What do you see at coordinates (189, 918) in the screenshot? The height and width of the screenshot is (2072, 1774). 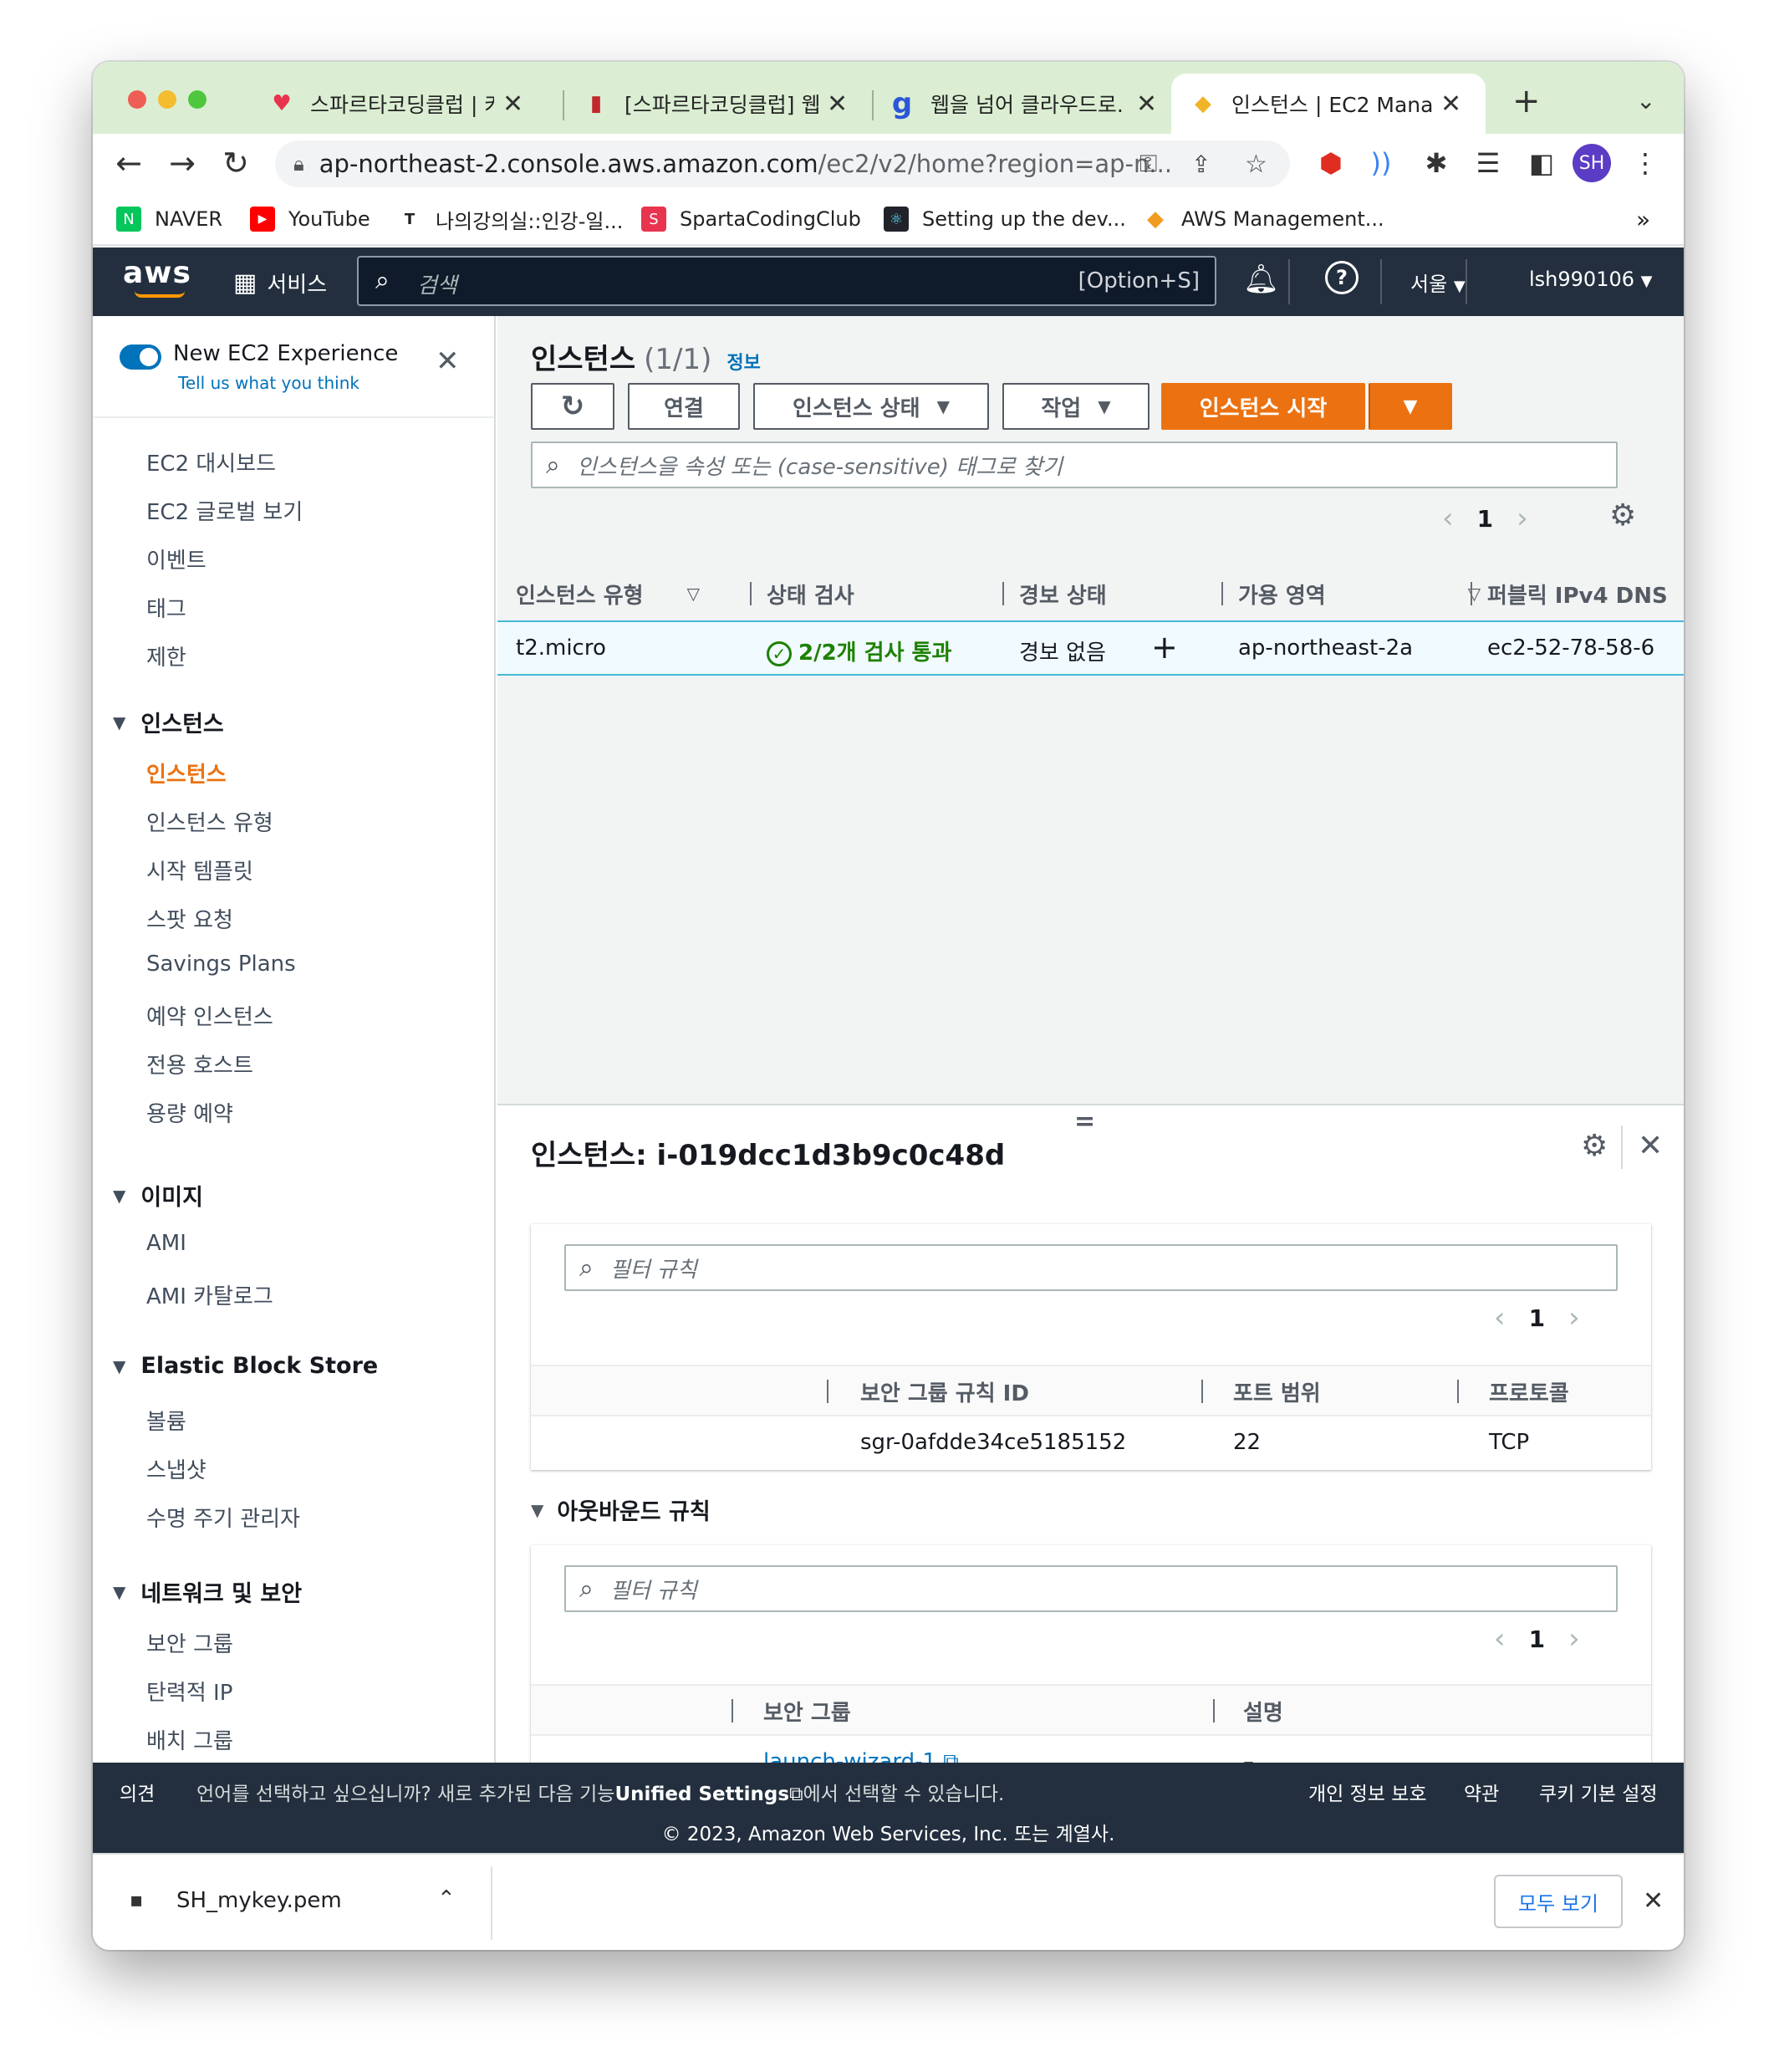 I see `sidebar-item-spot-requests: 스팟 요청` at bounding box center [189, 918].